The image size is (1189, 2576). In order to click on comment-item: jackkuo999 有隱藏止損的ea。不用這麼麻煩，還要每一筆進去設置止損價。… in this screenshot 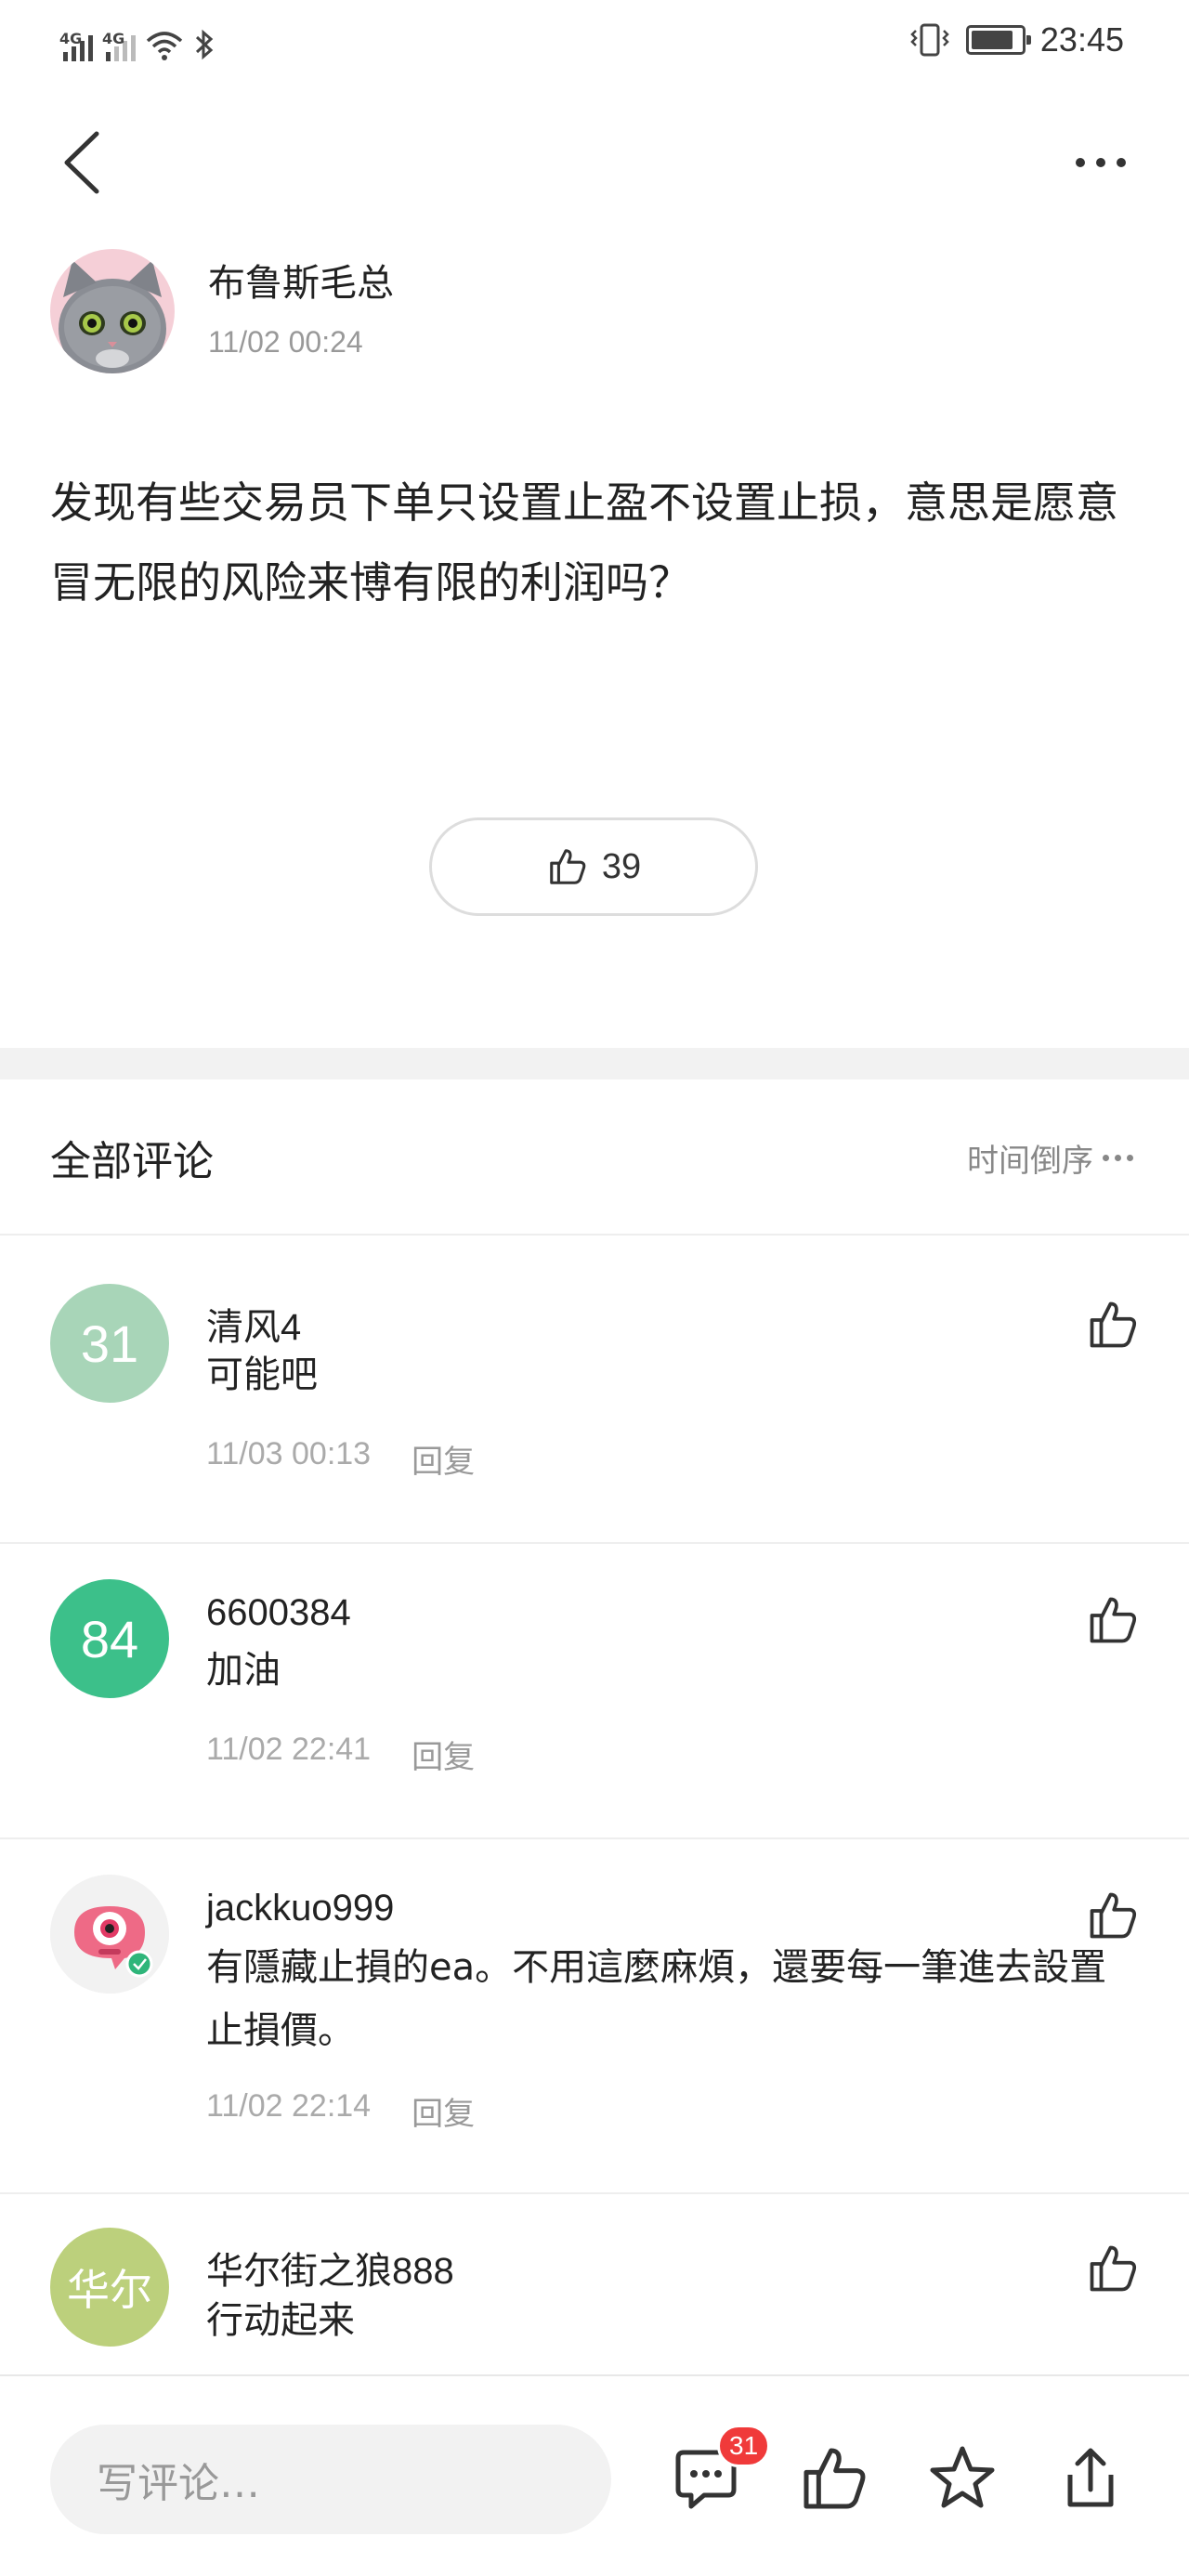, I will do `click(594, 2016)`.